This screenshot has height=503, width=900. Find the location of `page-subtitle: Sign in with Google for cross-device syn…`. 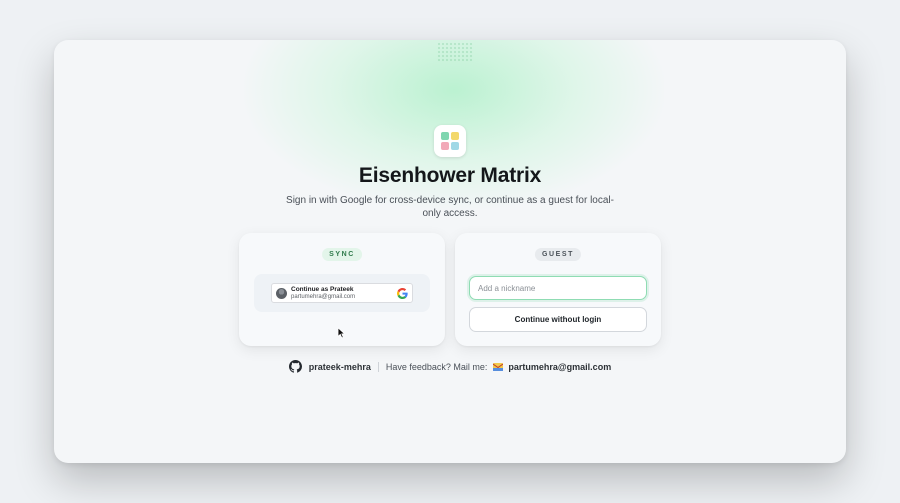

page-subtitle: Sign in with Google for cross-device syn… is located at coordinates (450, 207).